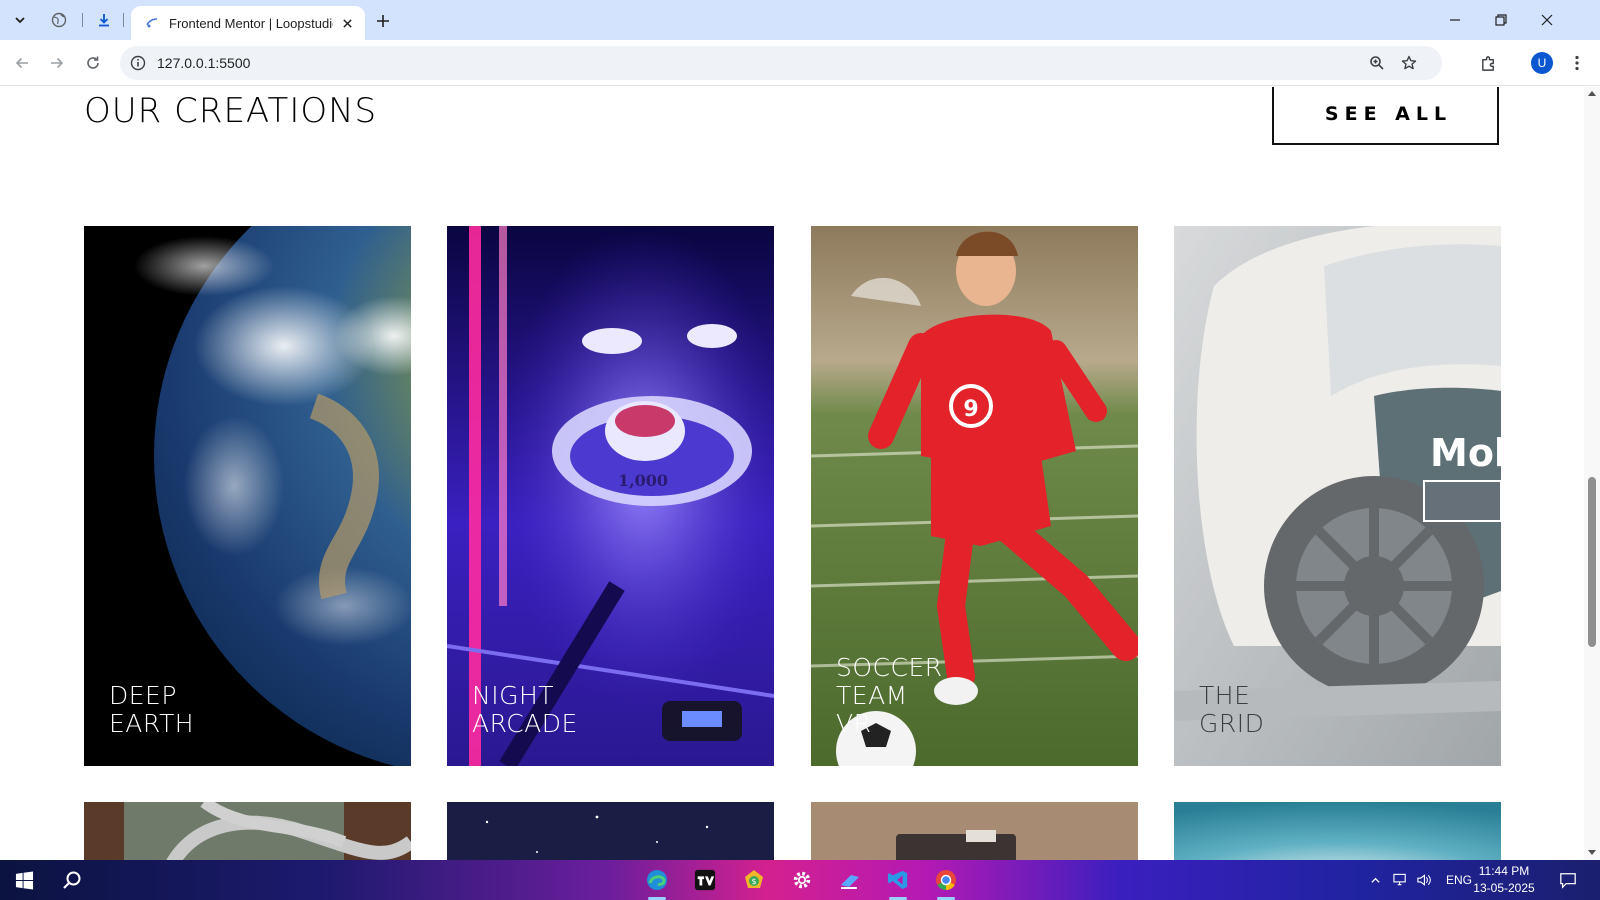 The height and width of the screenshot is (900, 1600). I want to click on restore-button, so click(1501, 20).